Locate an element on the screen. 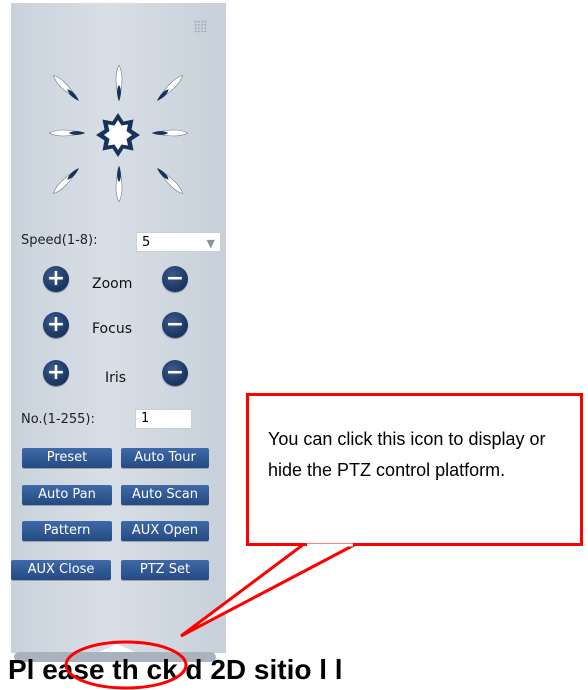 The width and height of the screenshot is (588, 690). preset-button: Preset is located at coordinates (67, 458).